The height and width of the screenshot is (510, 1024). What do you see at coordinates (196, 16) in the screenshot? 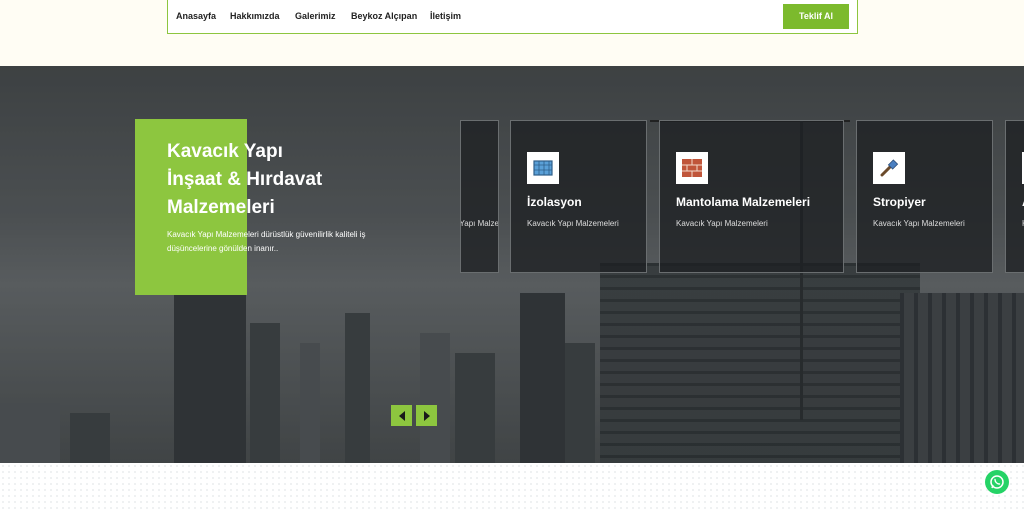
I see `nav-link-home: Anasayfa` at bounding box center [196, 16].